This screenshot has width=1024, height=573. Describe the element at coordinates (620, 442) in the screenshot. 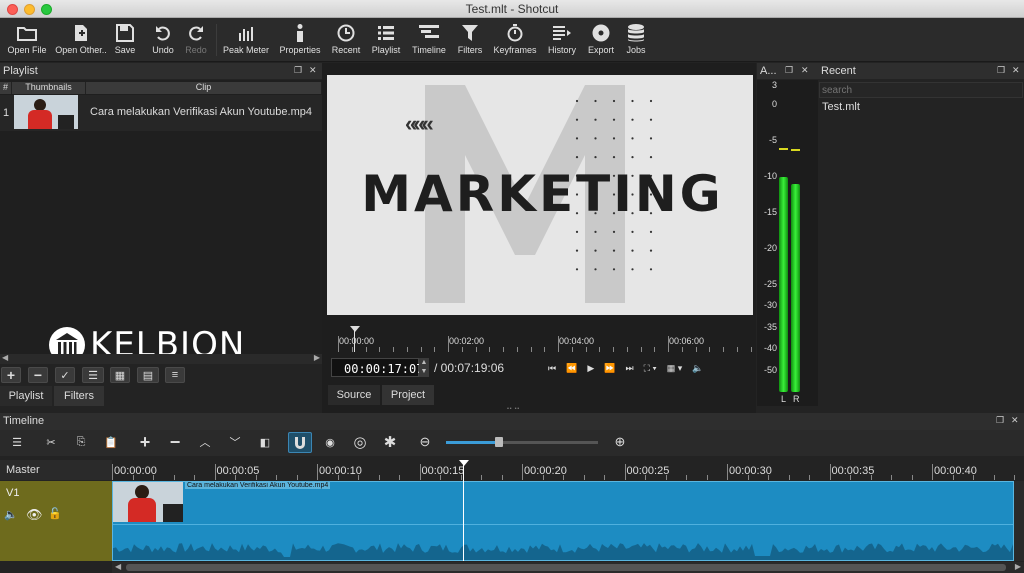

I see `zoom-in-icon: ⊕` at that location.